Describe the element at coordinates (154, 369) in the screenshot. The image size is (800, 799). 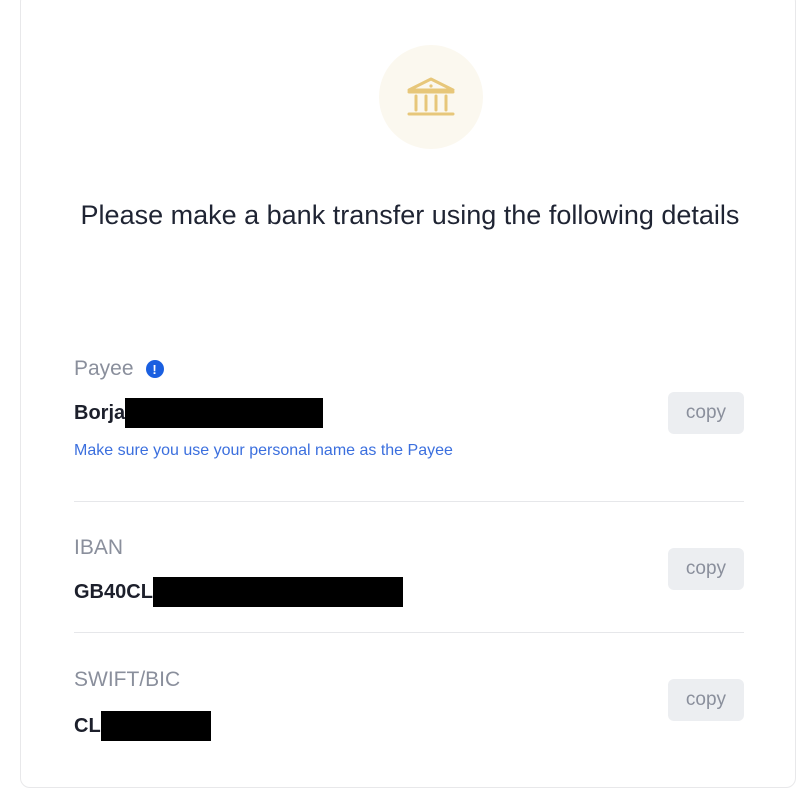
I see `info-icon: !` at that location.